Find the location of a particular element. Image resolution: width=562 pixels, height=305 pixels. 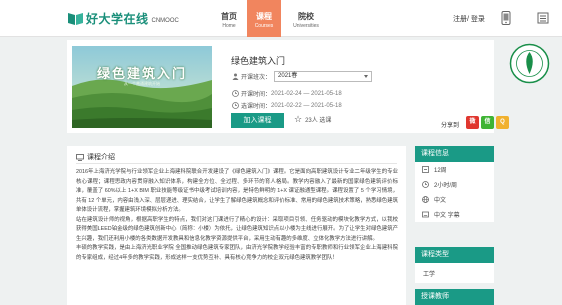

nav-universities-sublabel: Universities is located at coordinates (306, 26).